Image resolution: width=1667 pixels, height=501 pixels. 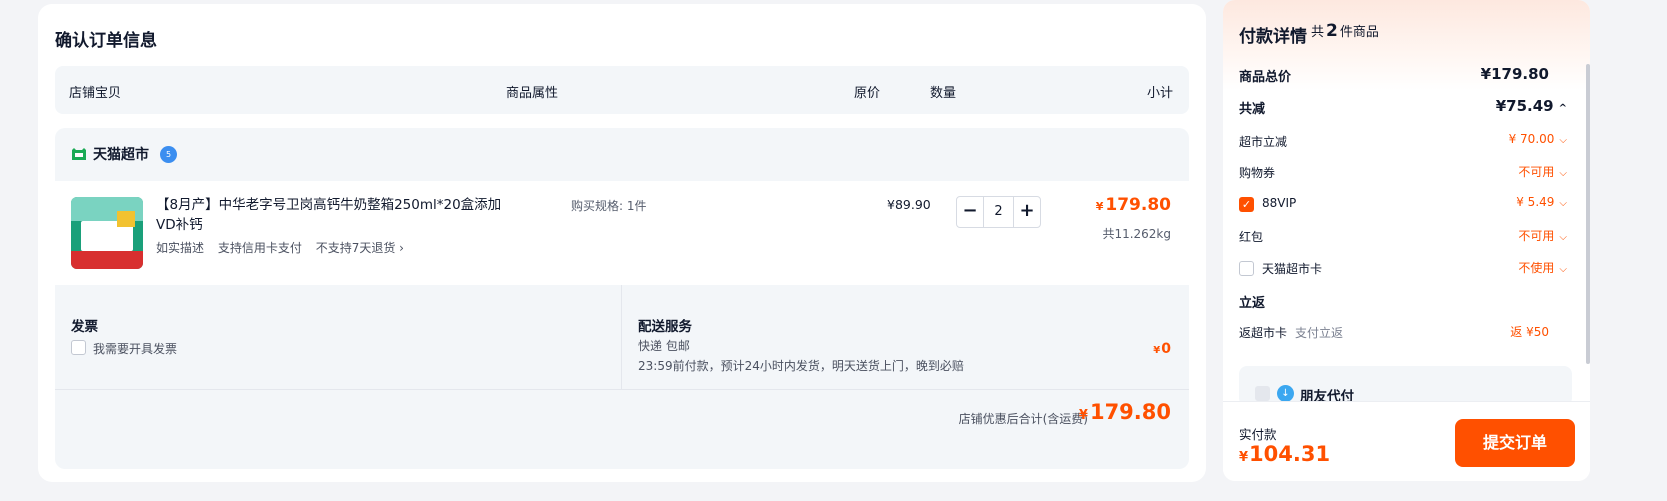 I want to click on invoice-title: 发票, so click(x=84, y=327).